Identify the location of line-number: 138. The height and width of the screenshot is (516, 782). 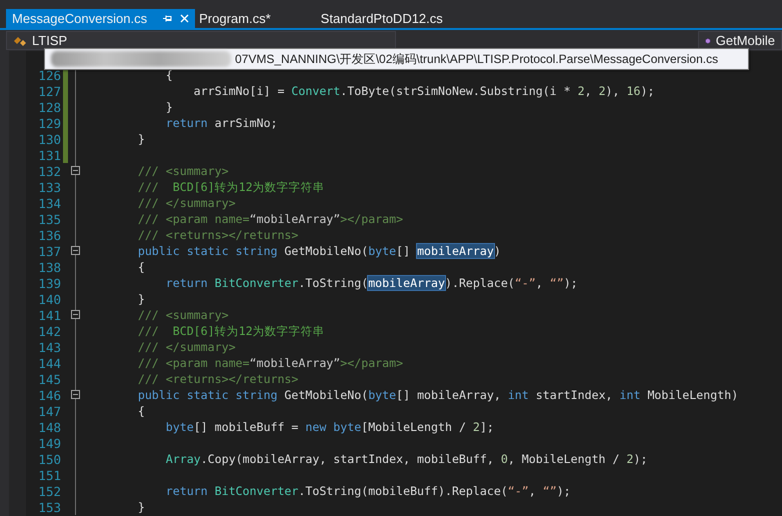
(49, 267).